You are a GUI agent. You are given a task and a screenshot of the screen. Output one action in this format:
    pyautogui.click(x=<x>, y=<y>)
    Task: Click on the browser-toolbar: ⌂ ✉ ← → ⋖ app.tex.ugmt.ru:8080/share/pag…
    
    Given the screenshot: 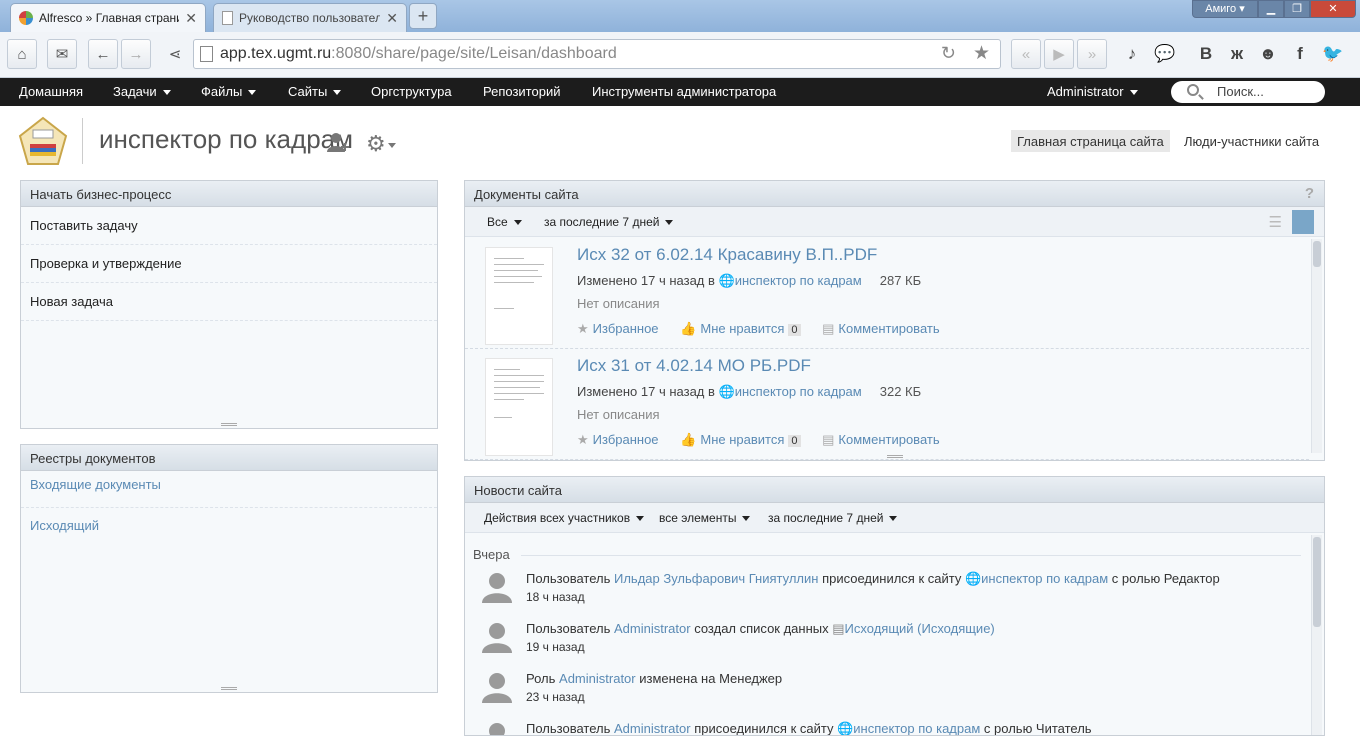 What is the action you would take?
    pyautogui.click(x=680, y=55)
    